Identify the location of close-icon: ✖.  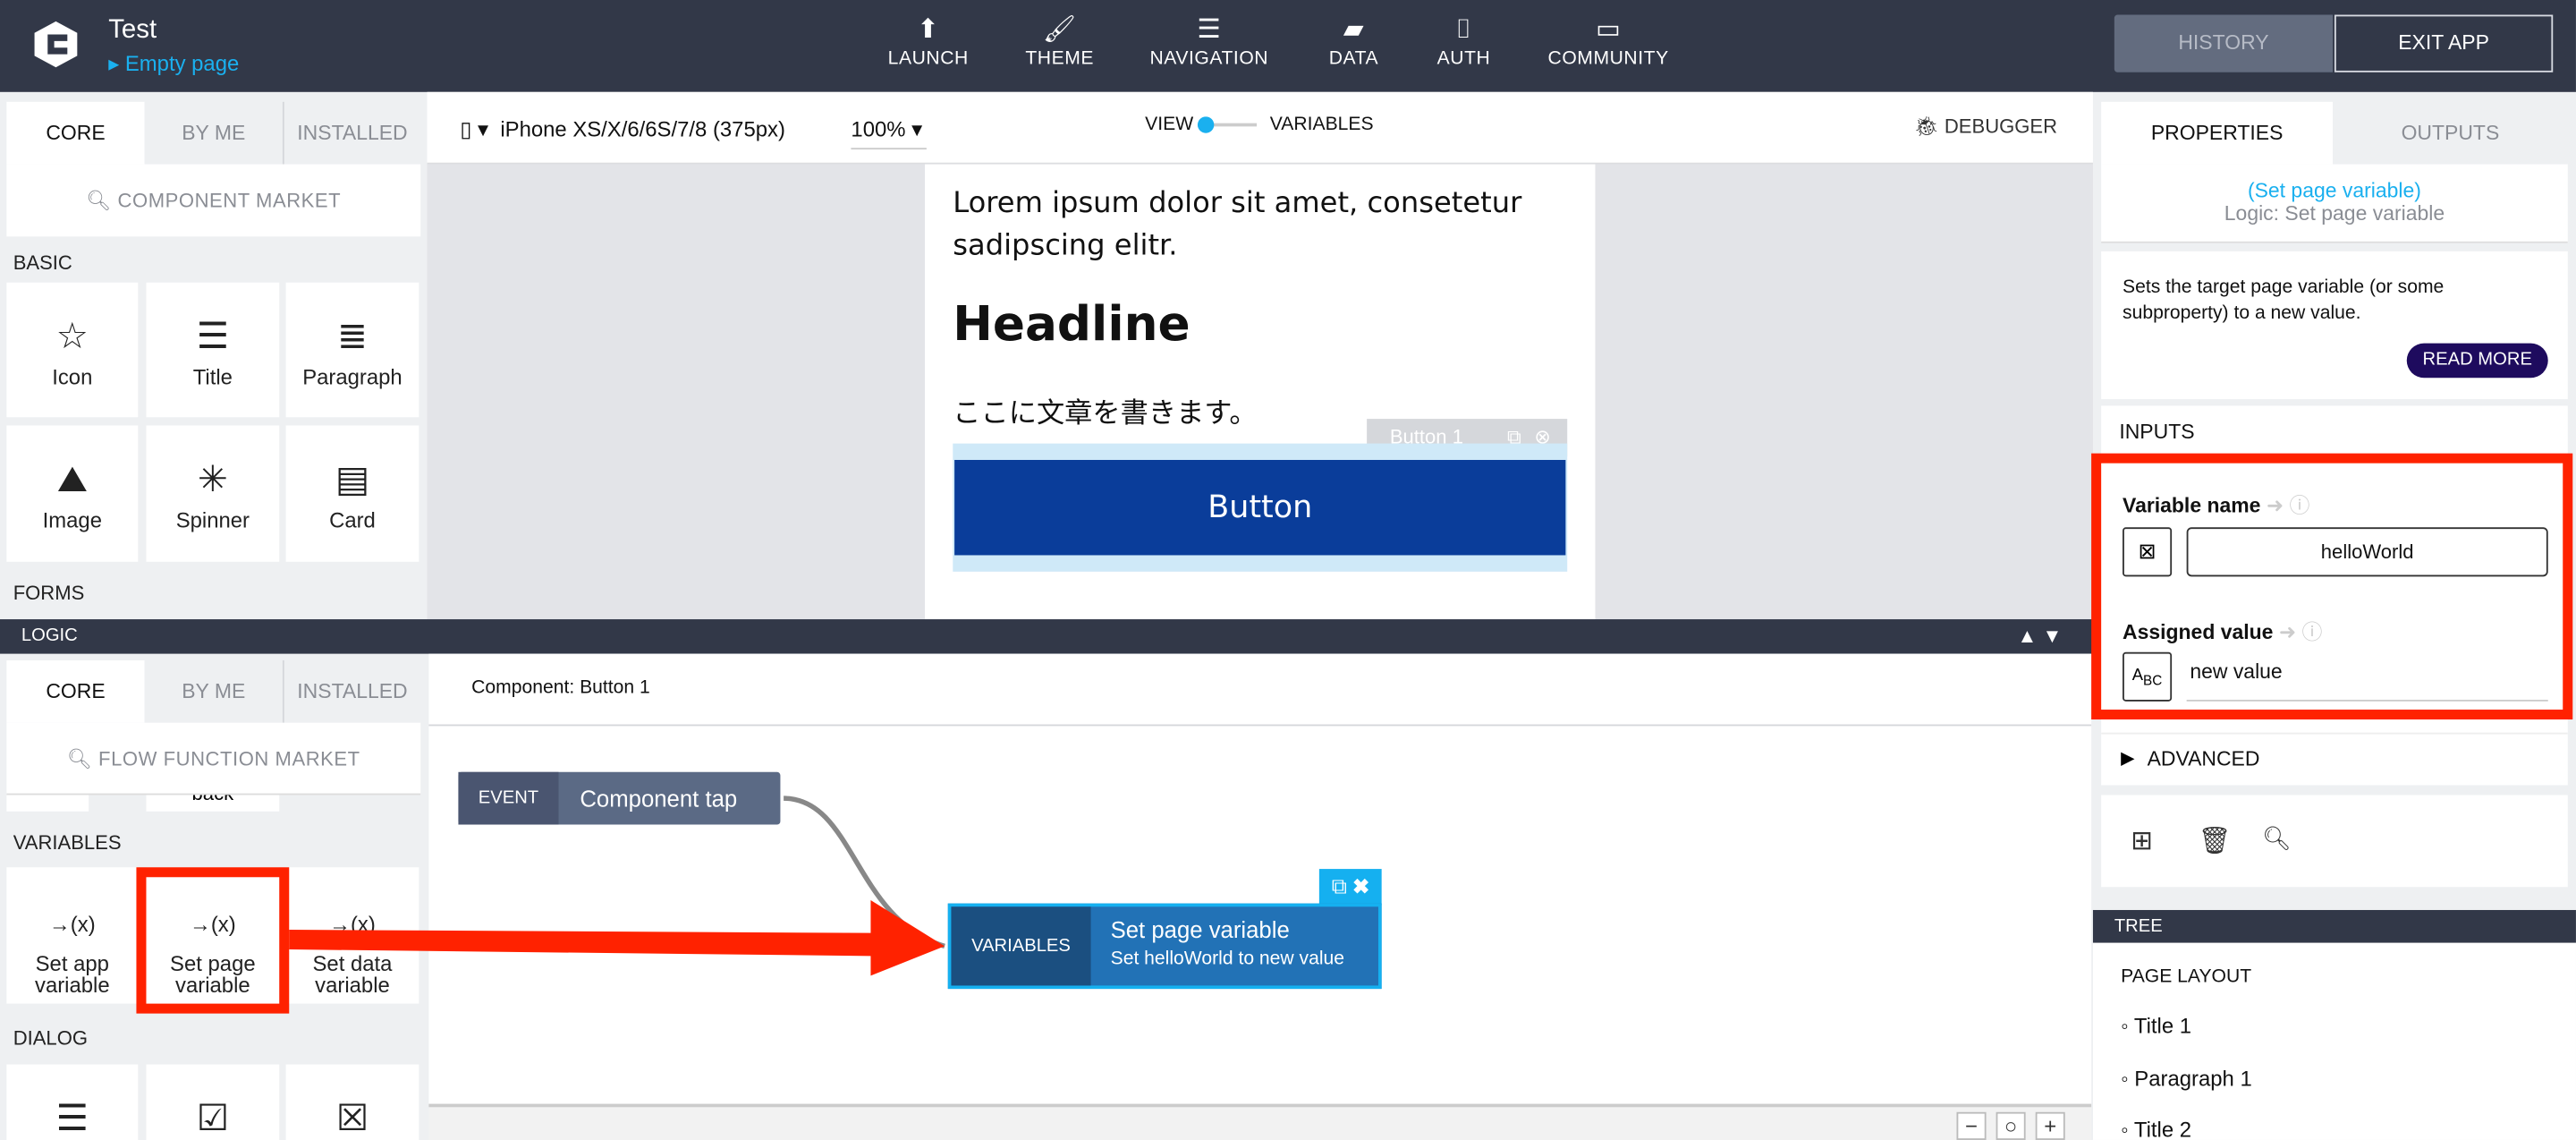
(1361, 886).